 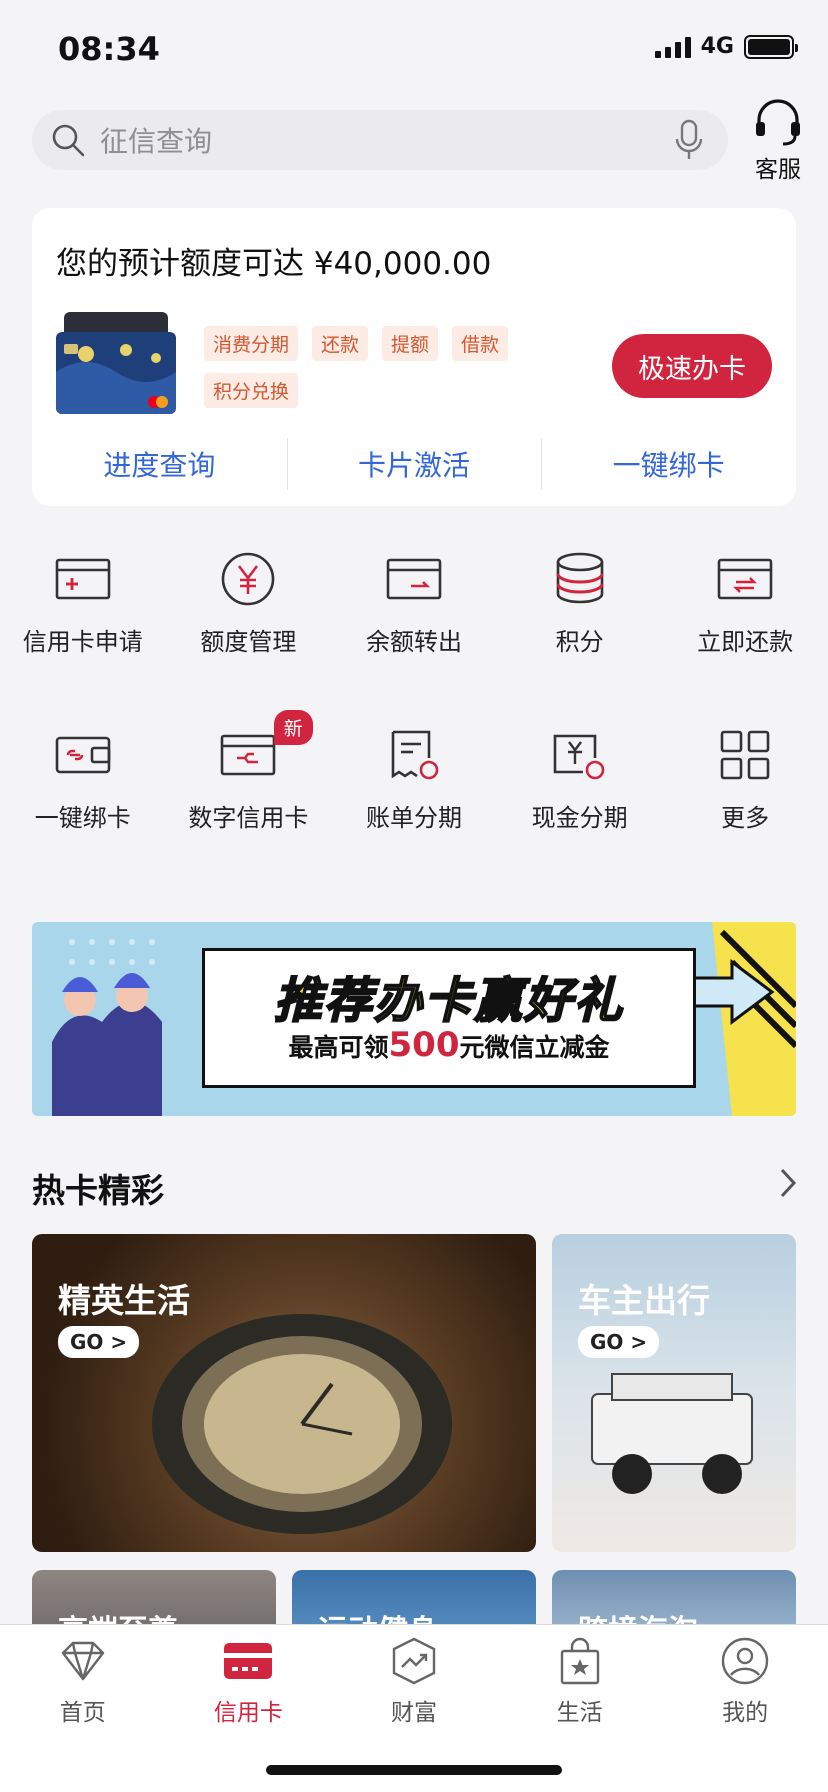 I want to click on credit-card-icon, so click(x=248, y=1661).